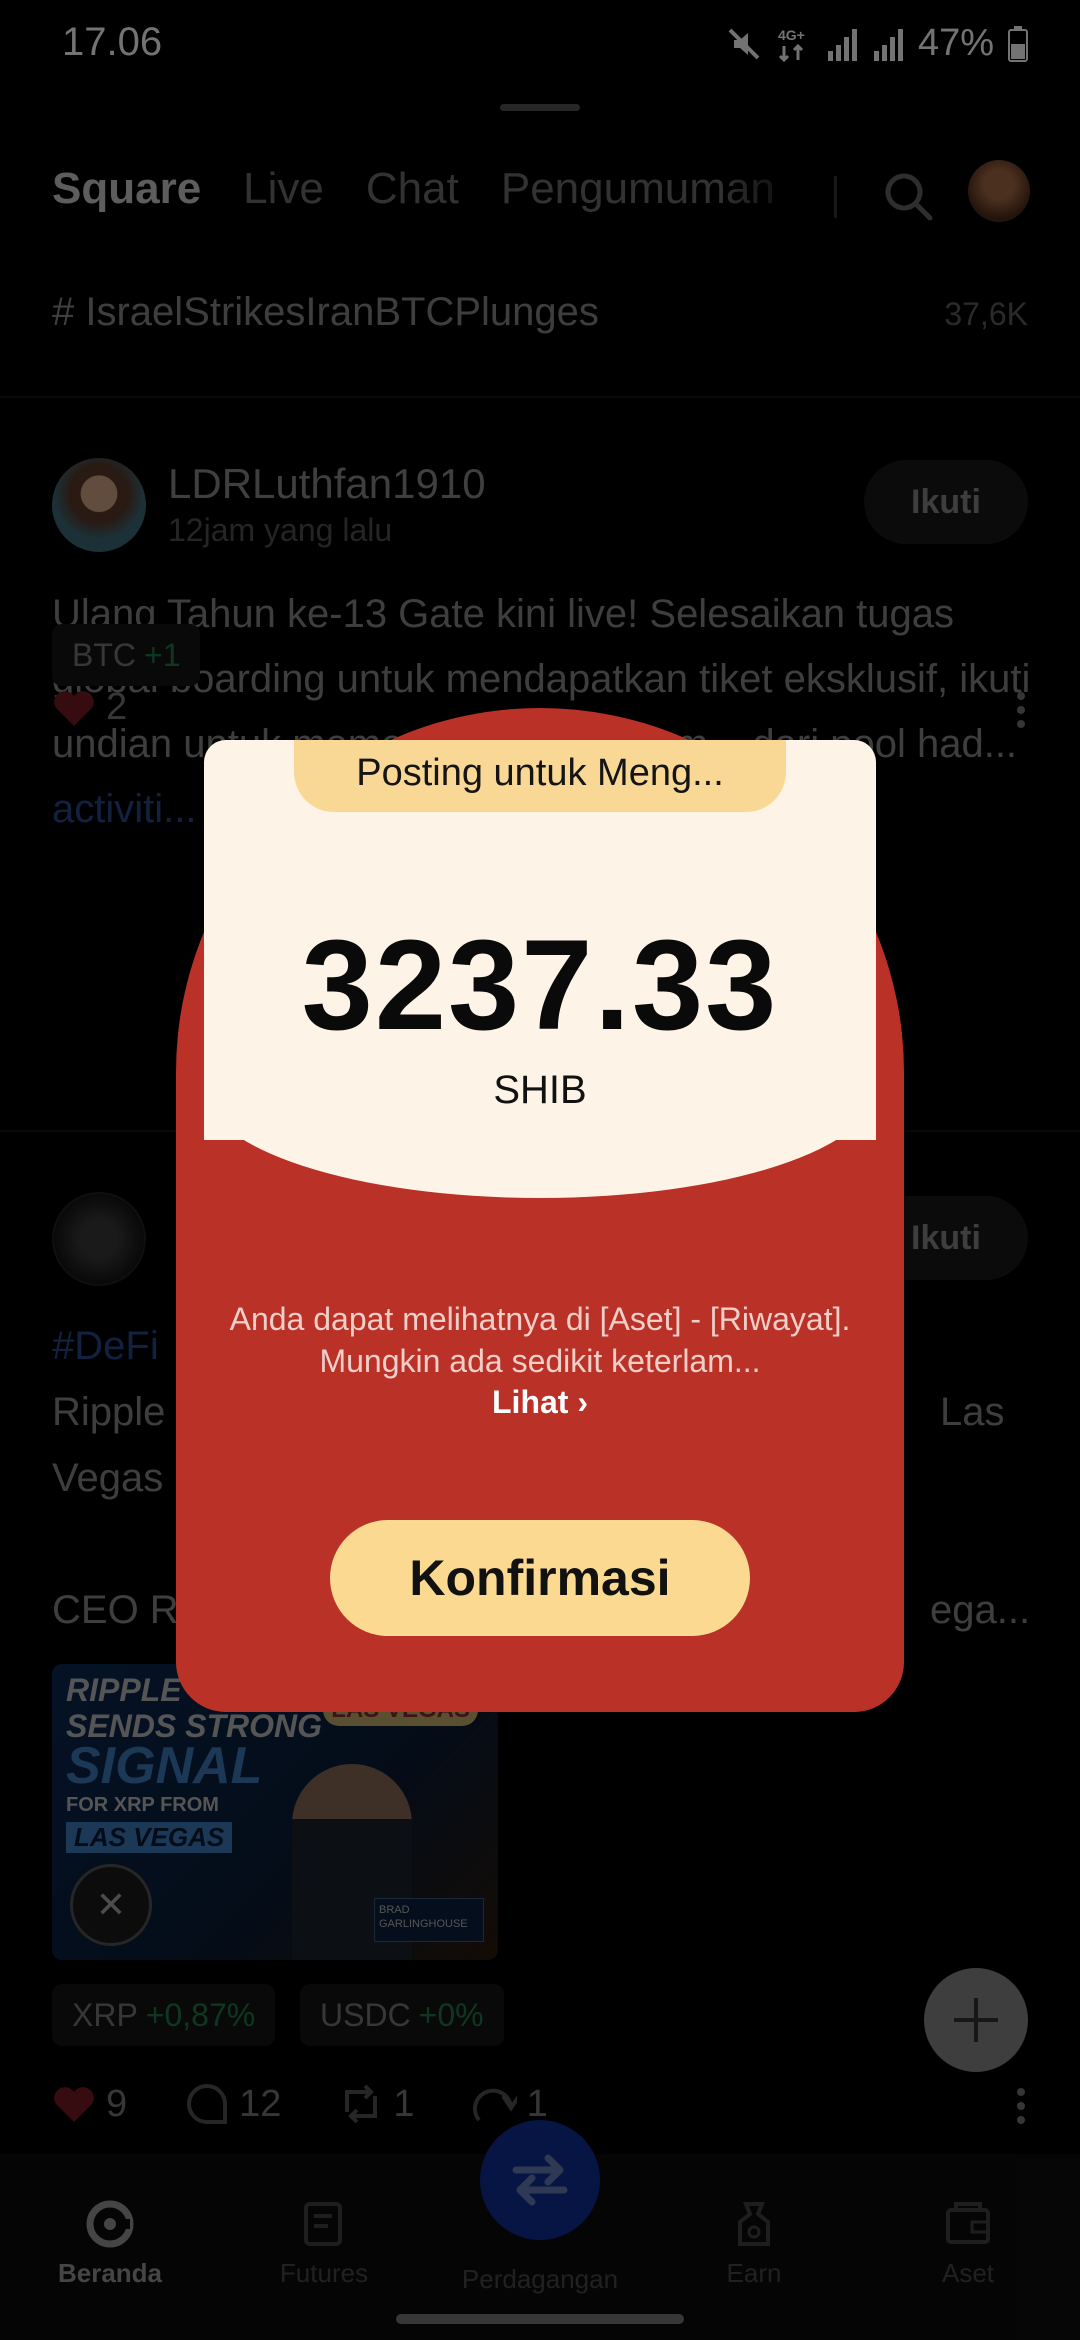 This screenshot has height=2340, width=1080. Describe the element at coordinates (300, 2104) in the screenshot. I see `post-actions: 9 12 1 1` at that location.